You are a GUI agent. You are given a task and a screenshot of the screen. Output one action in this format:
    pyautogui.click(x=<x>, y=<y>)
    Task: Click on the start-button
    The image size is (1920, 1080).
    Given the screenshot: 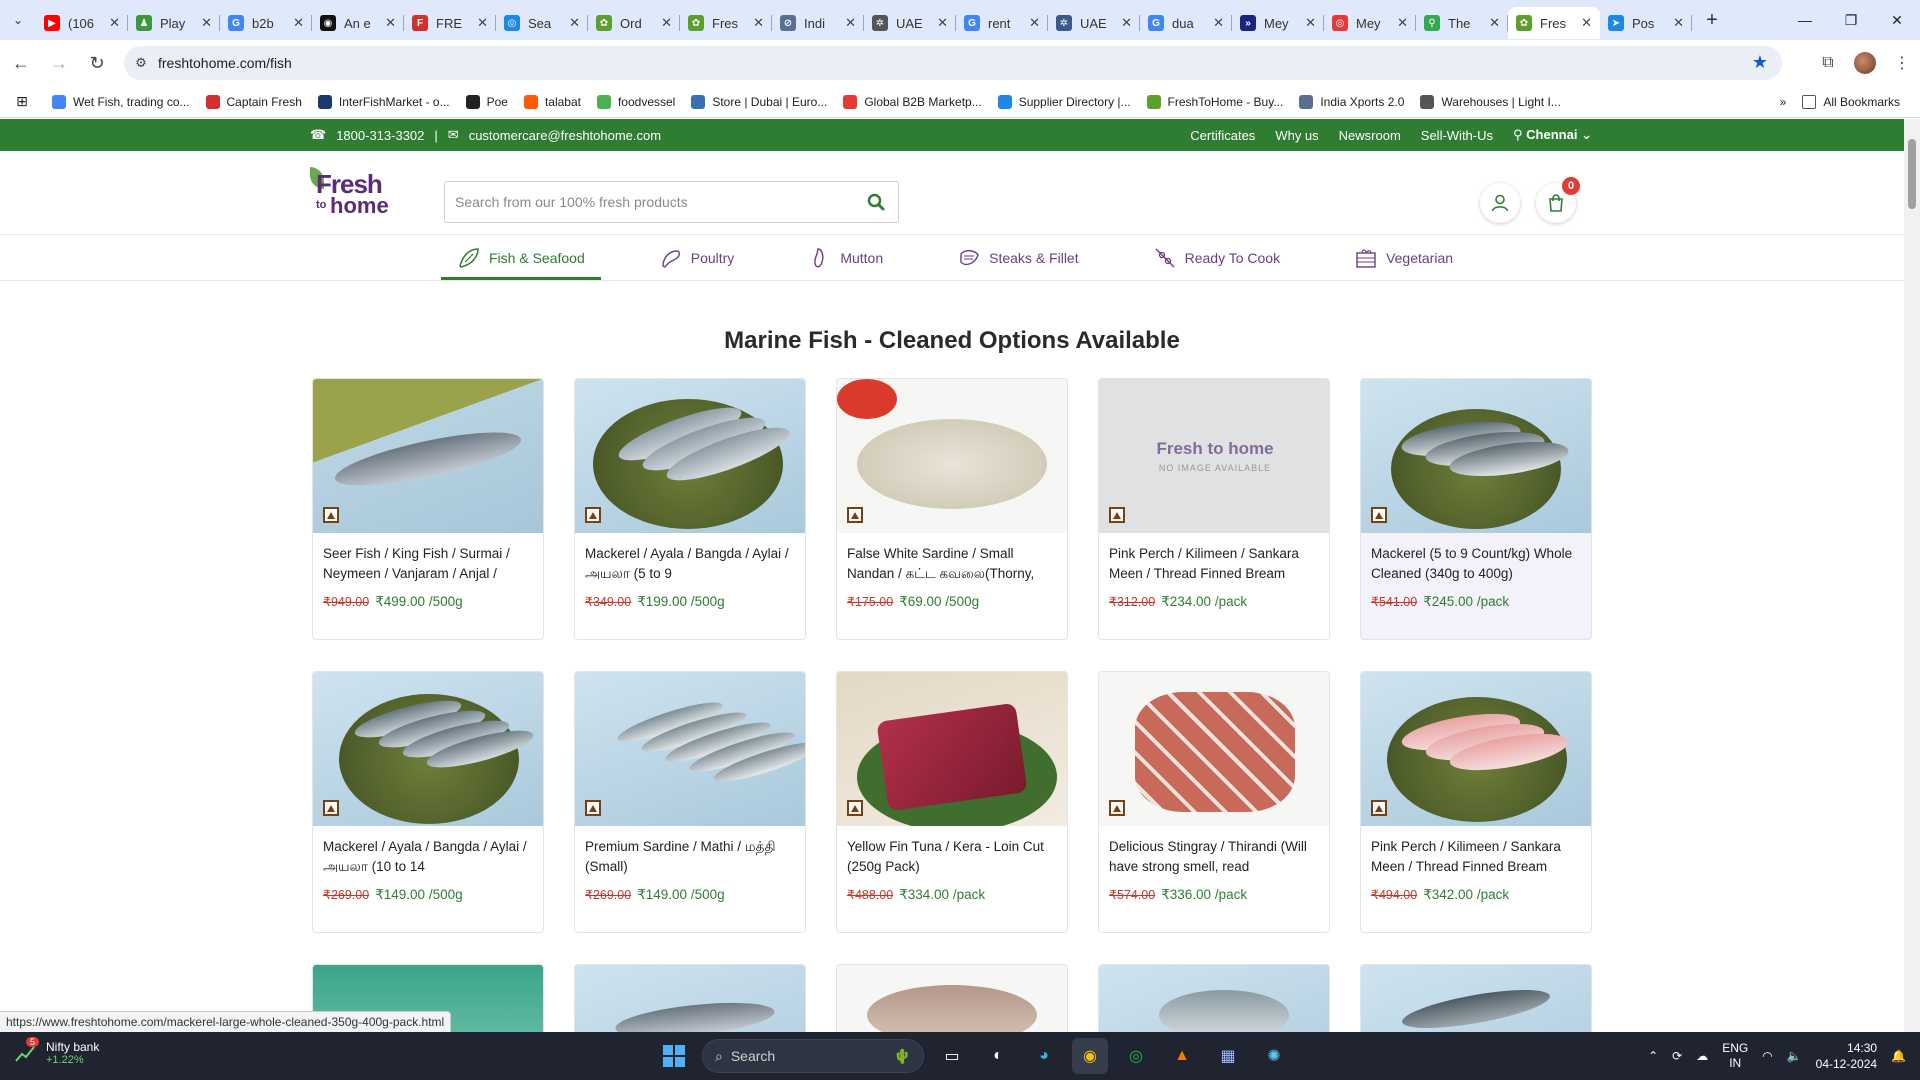 What is the action you would take?
    pyautogui.click(x=674, y=1056)
    